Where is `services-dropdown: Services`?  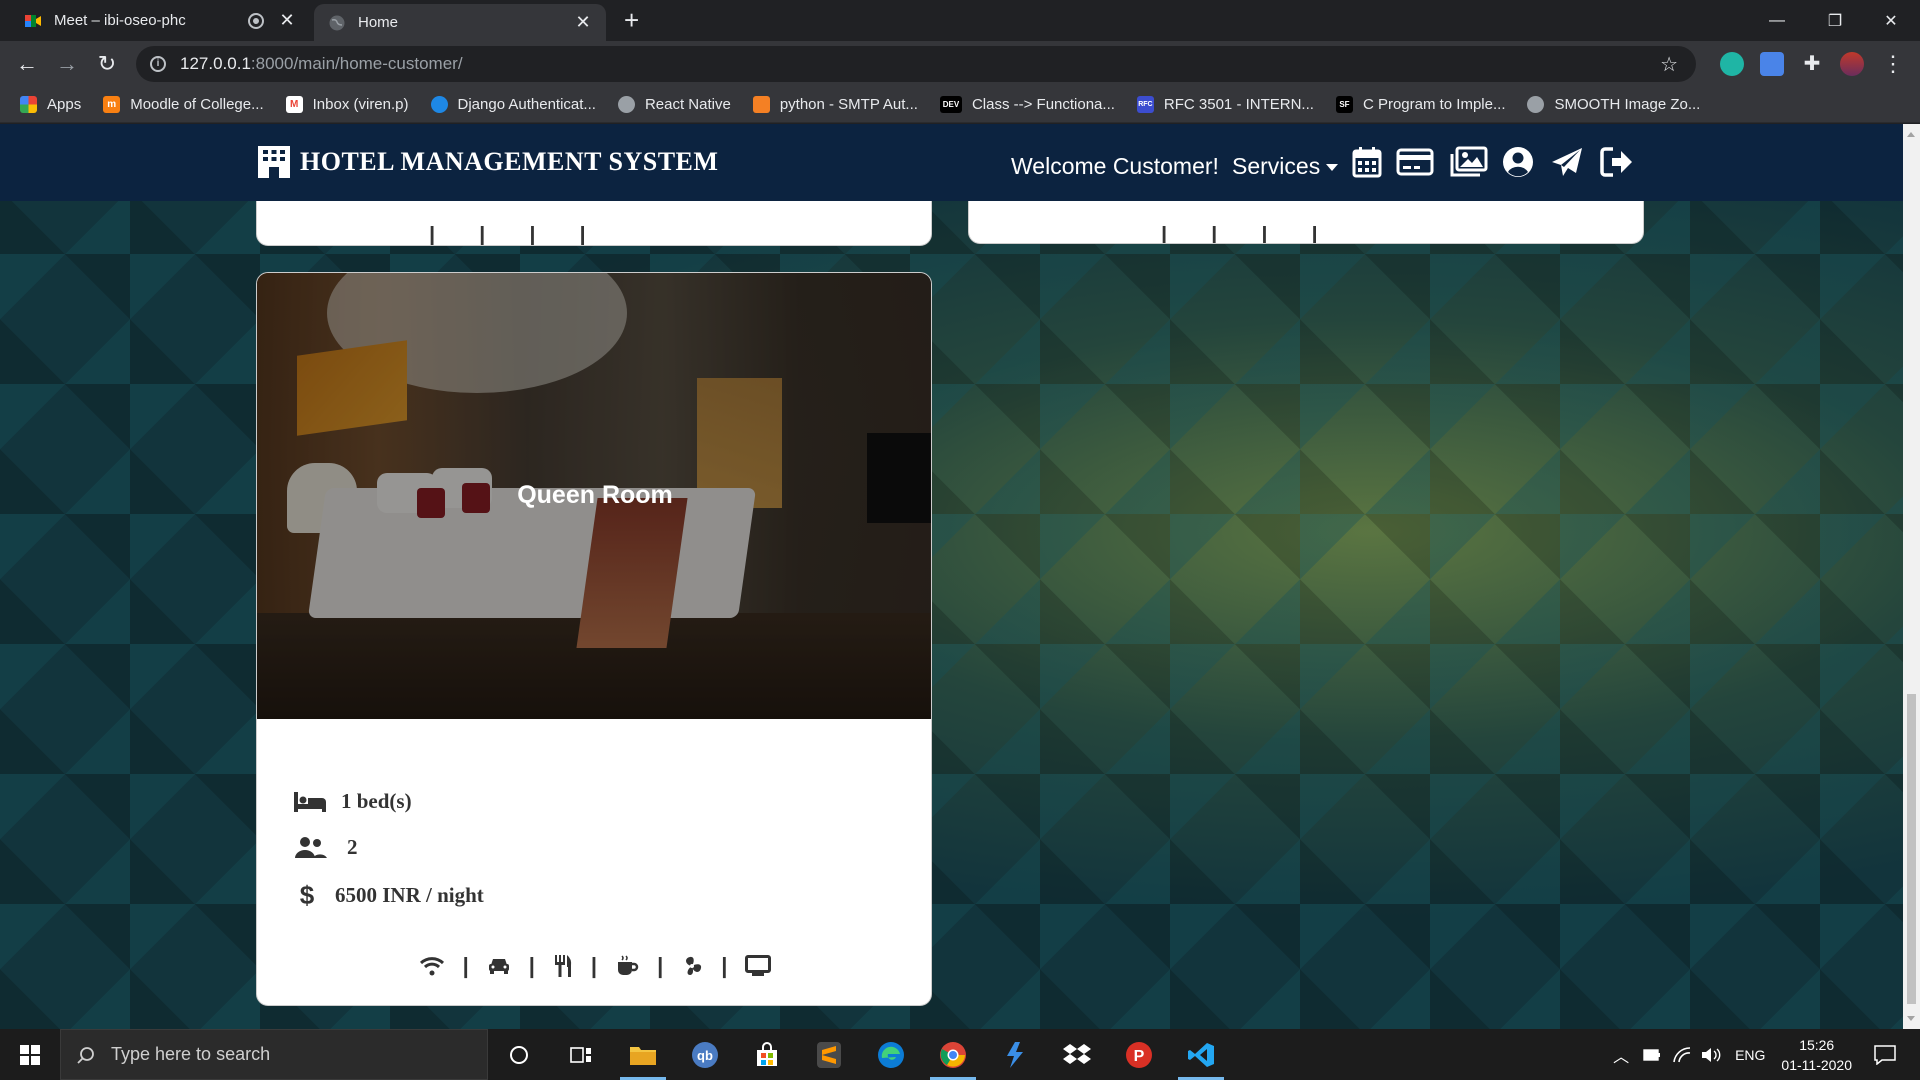 services-dropdown: Services is located at coordinates (1285, 166).